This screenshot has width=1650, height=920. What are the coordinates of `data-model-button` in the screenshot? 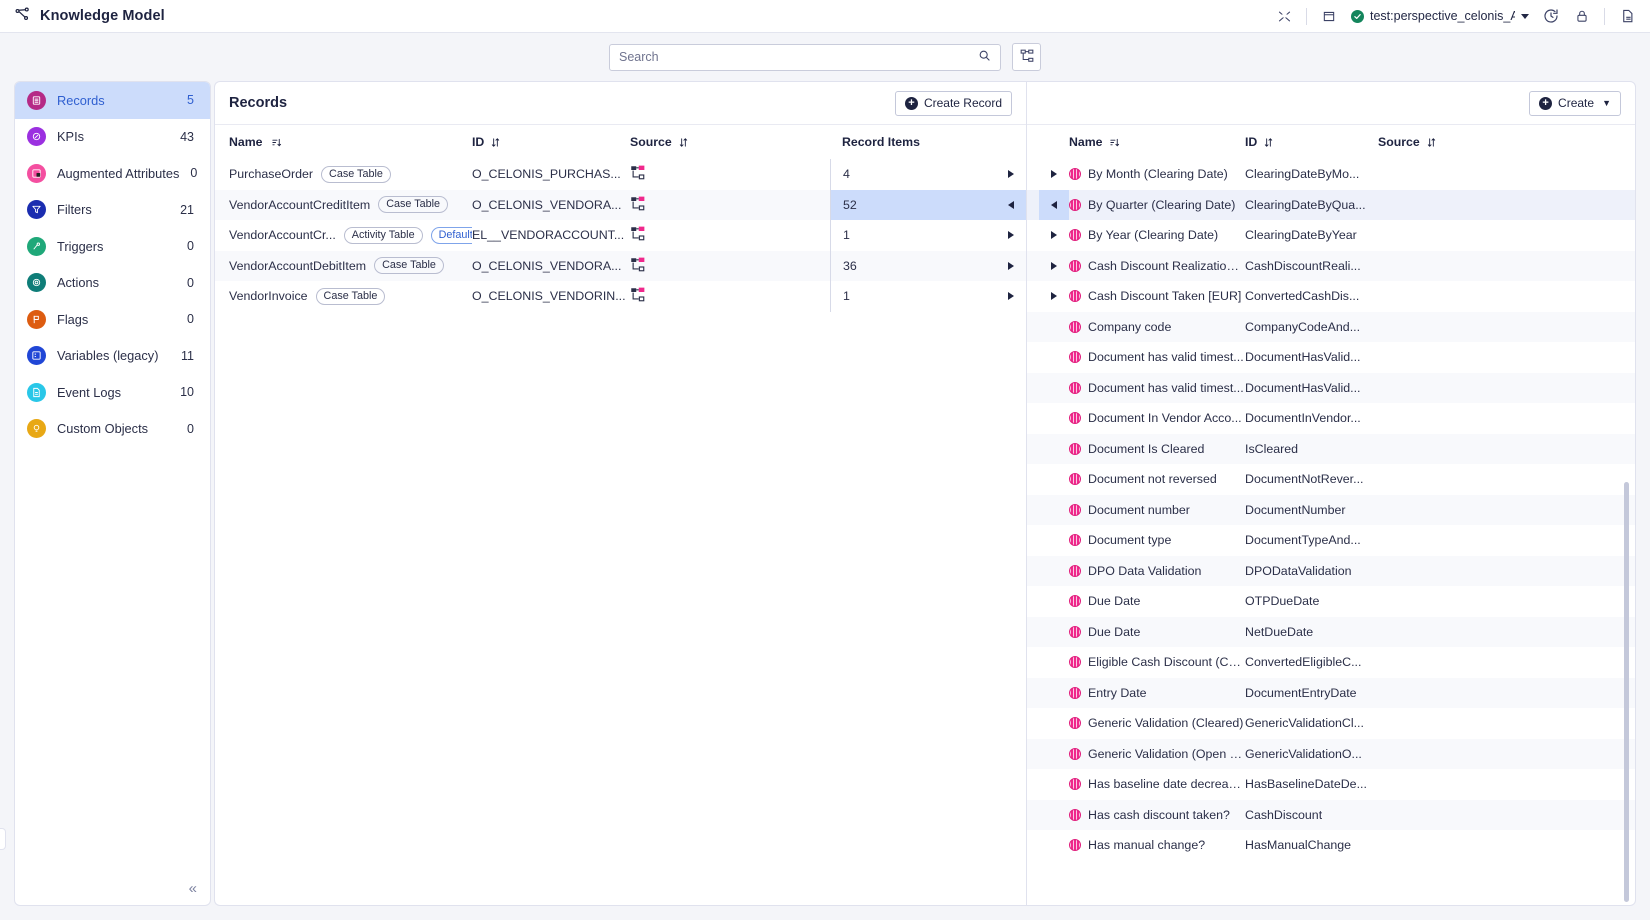 It's located at (1026, 57).